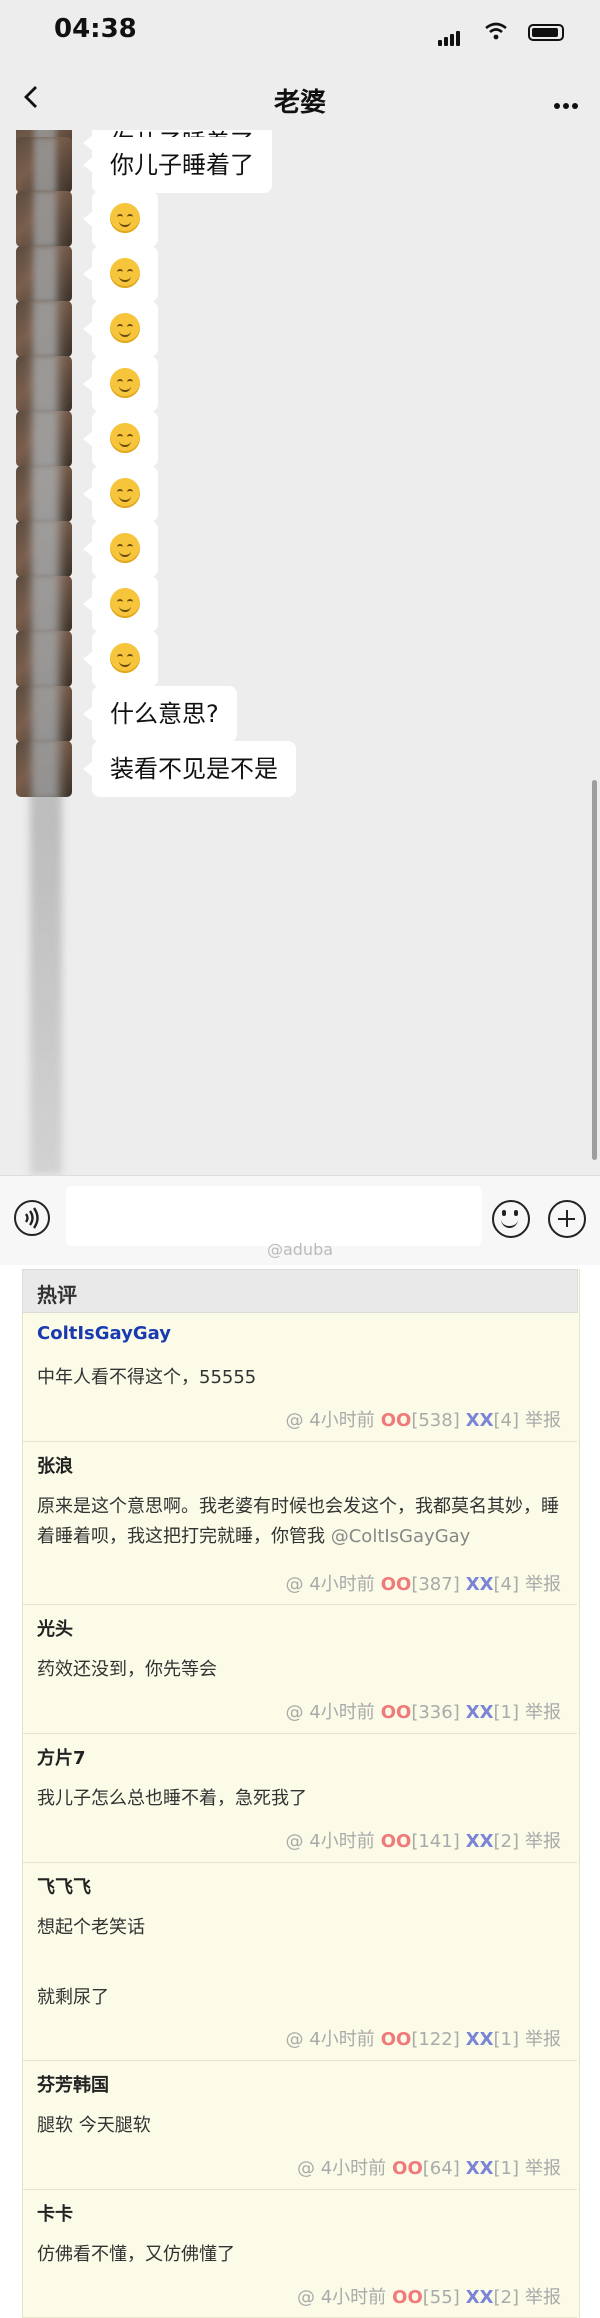  What do you see at coordinates (274, 1216) in the screenshot?
I see `message-input` at bounding box center [274, 1216].